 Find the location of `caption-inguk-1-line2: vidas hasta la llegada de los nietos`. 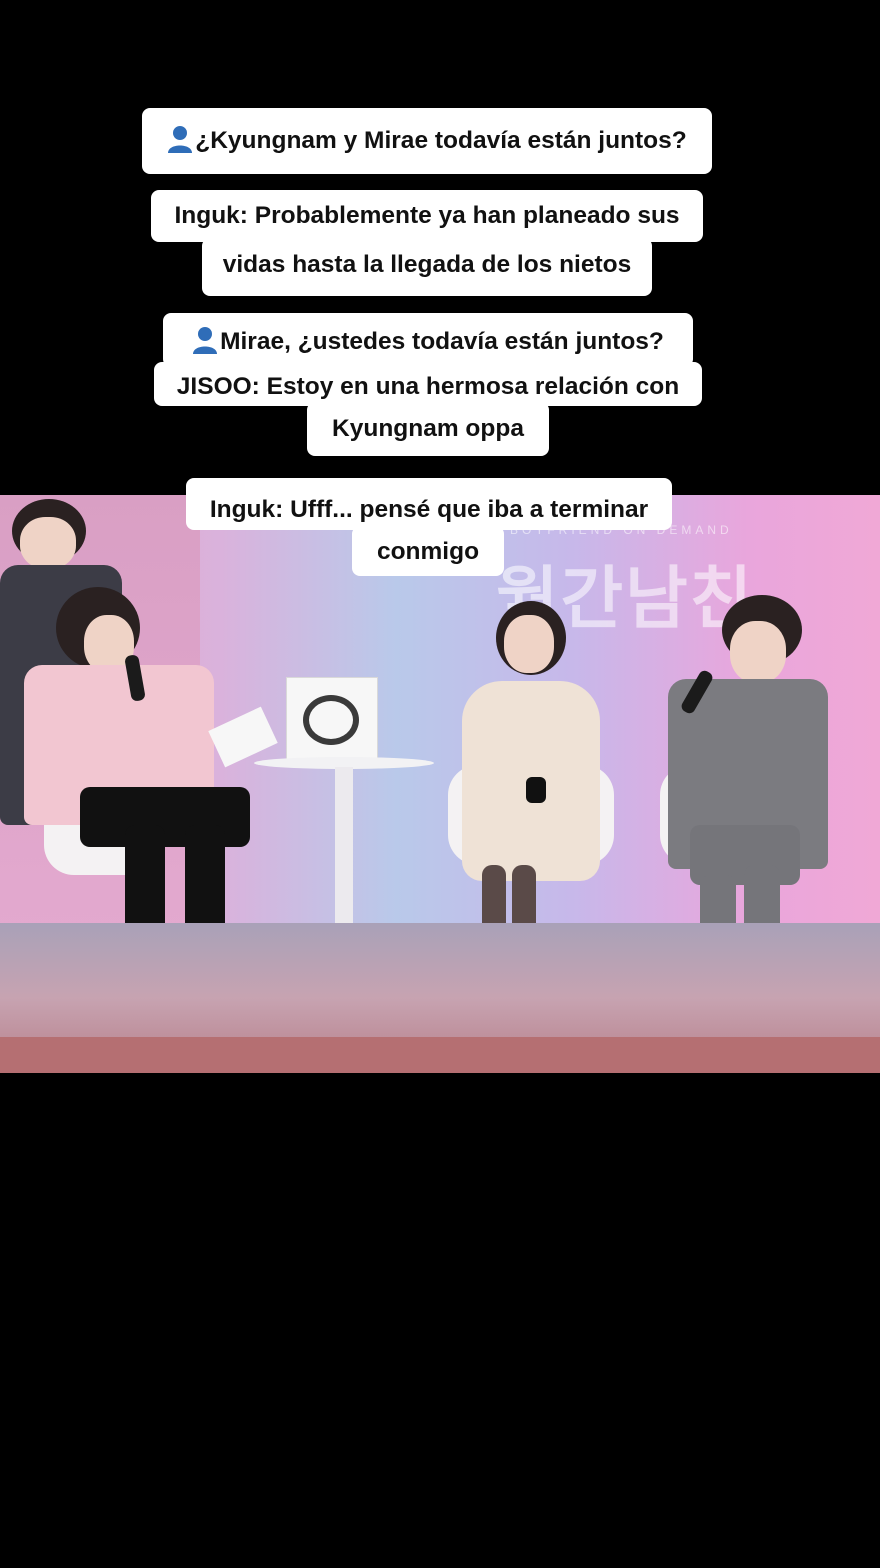

caption-inguk-1-line2: vidas hasta la llegada de los nietos is located at coordinates (427, 267).